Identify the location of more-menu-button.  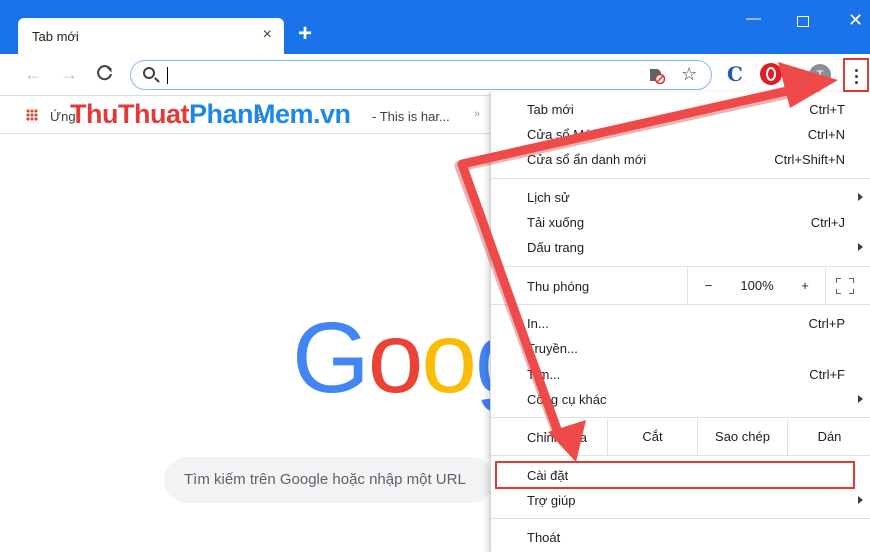
(856, 75).